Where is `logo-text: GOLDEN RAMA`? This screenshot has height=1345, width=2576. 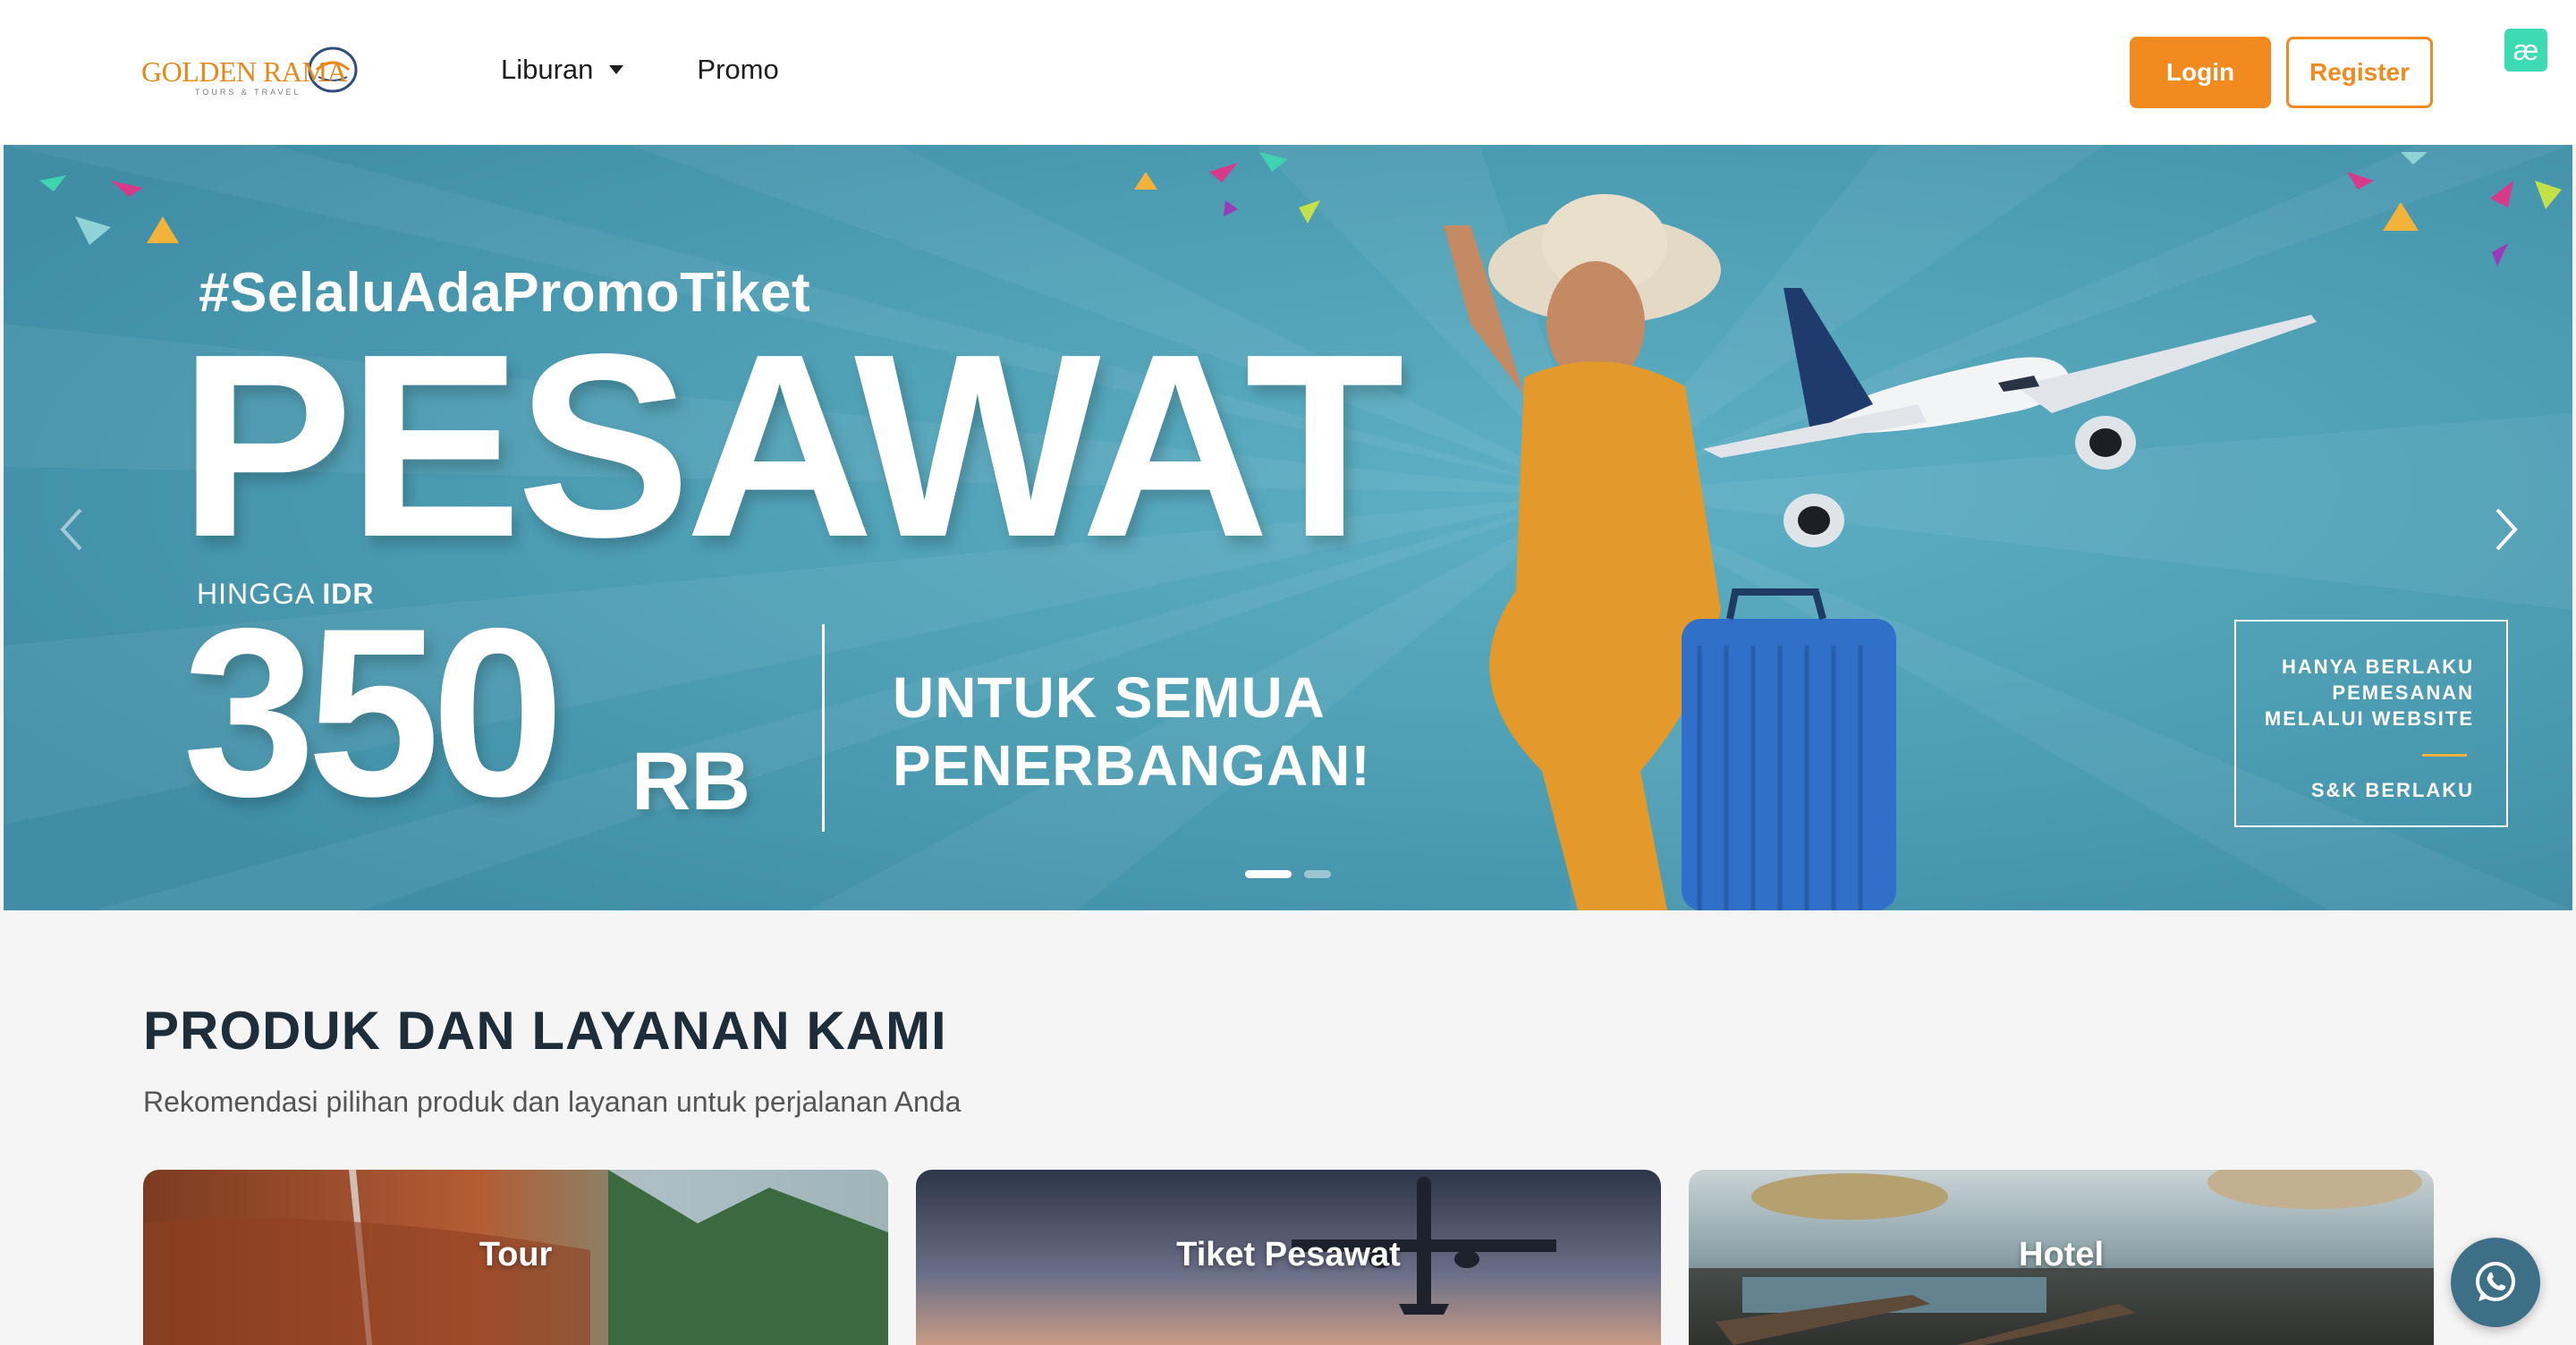
logo-text: GOLDEN RAMA is located at coordinates (244, 71).